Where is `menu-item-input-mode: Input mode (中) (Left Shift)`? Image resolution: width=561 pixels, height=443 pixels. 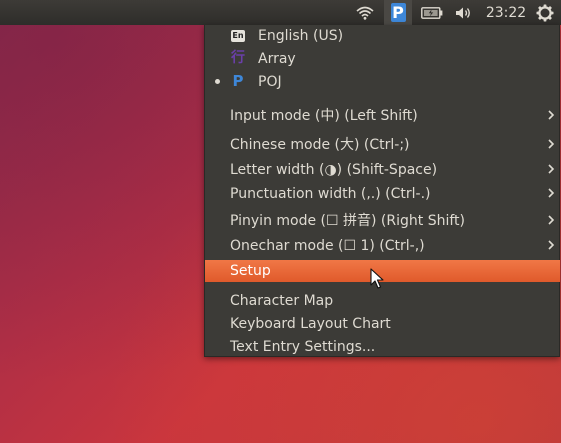 menu-item-input-mode: Input mode (中) (Left Shift) is located at coordinates (382, 116).